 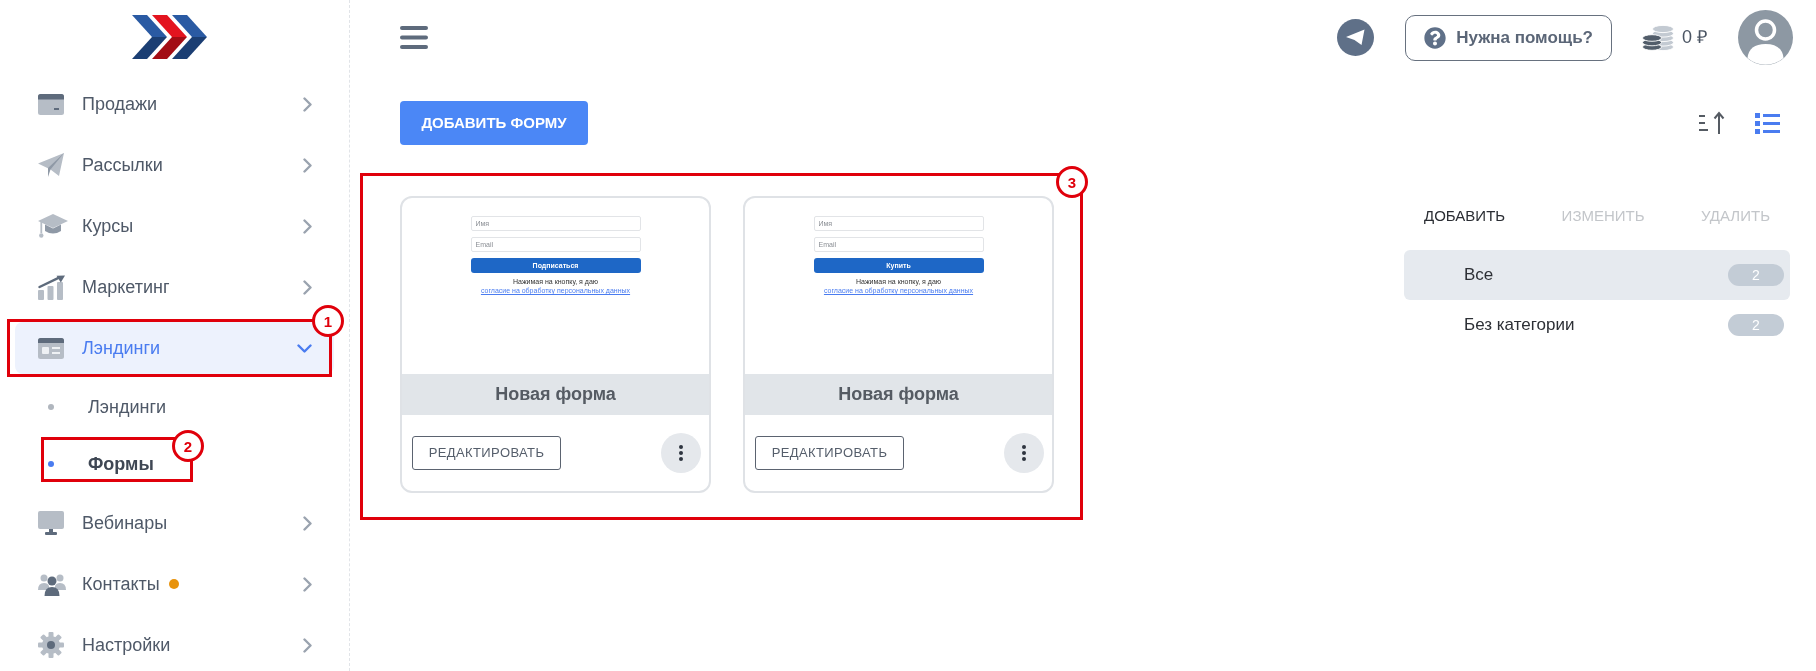 What do you see at coordinates (52, 584) in the screenshot?
I see `people-icon` at bounding box center [52, 584].